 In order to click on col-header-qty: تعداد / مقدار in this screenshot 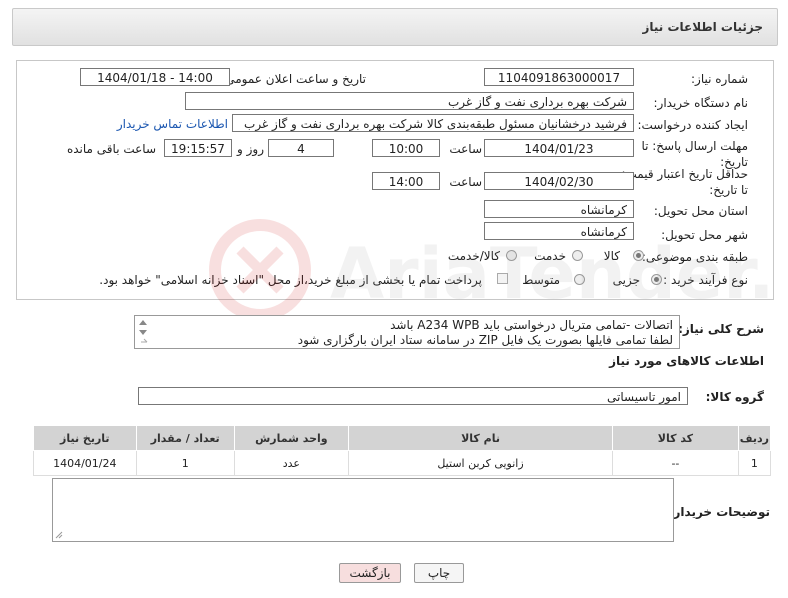, I will do `click(185, 438)`.